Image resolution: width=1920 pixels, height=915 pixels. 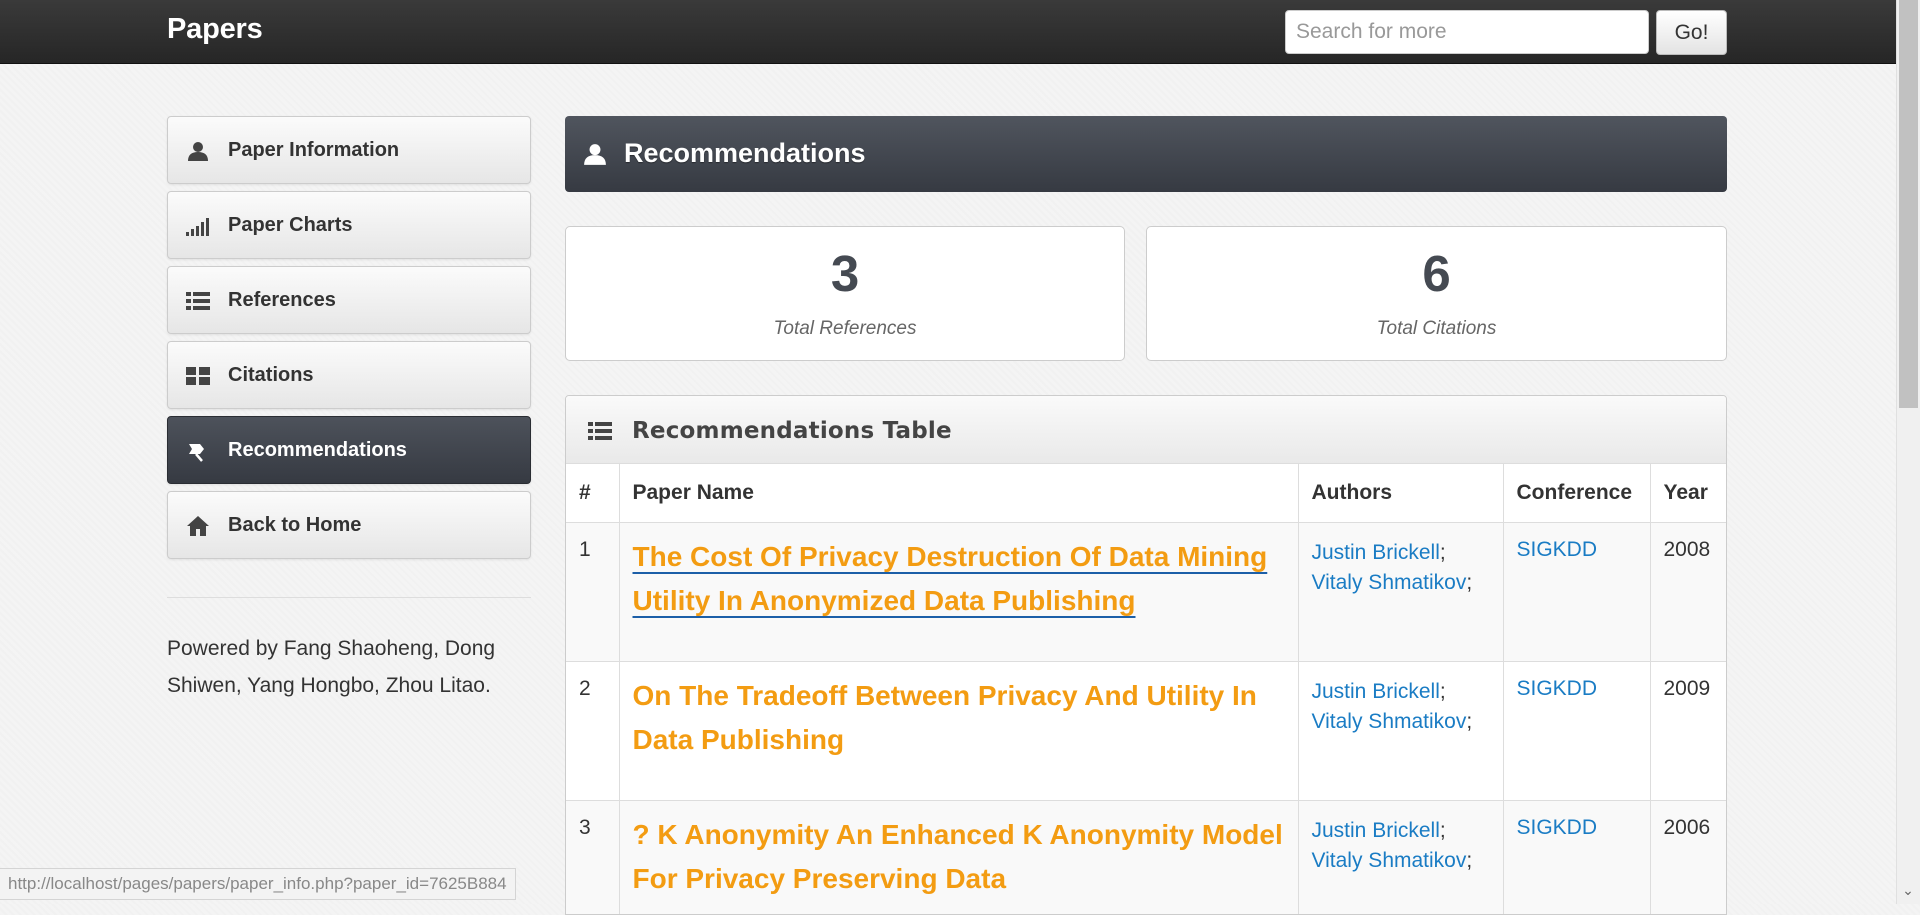 I want to click on column-header: Year, so click(x=1688, y=493).